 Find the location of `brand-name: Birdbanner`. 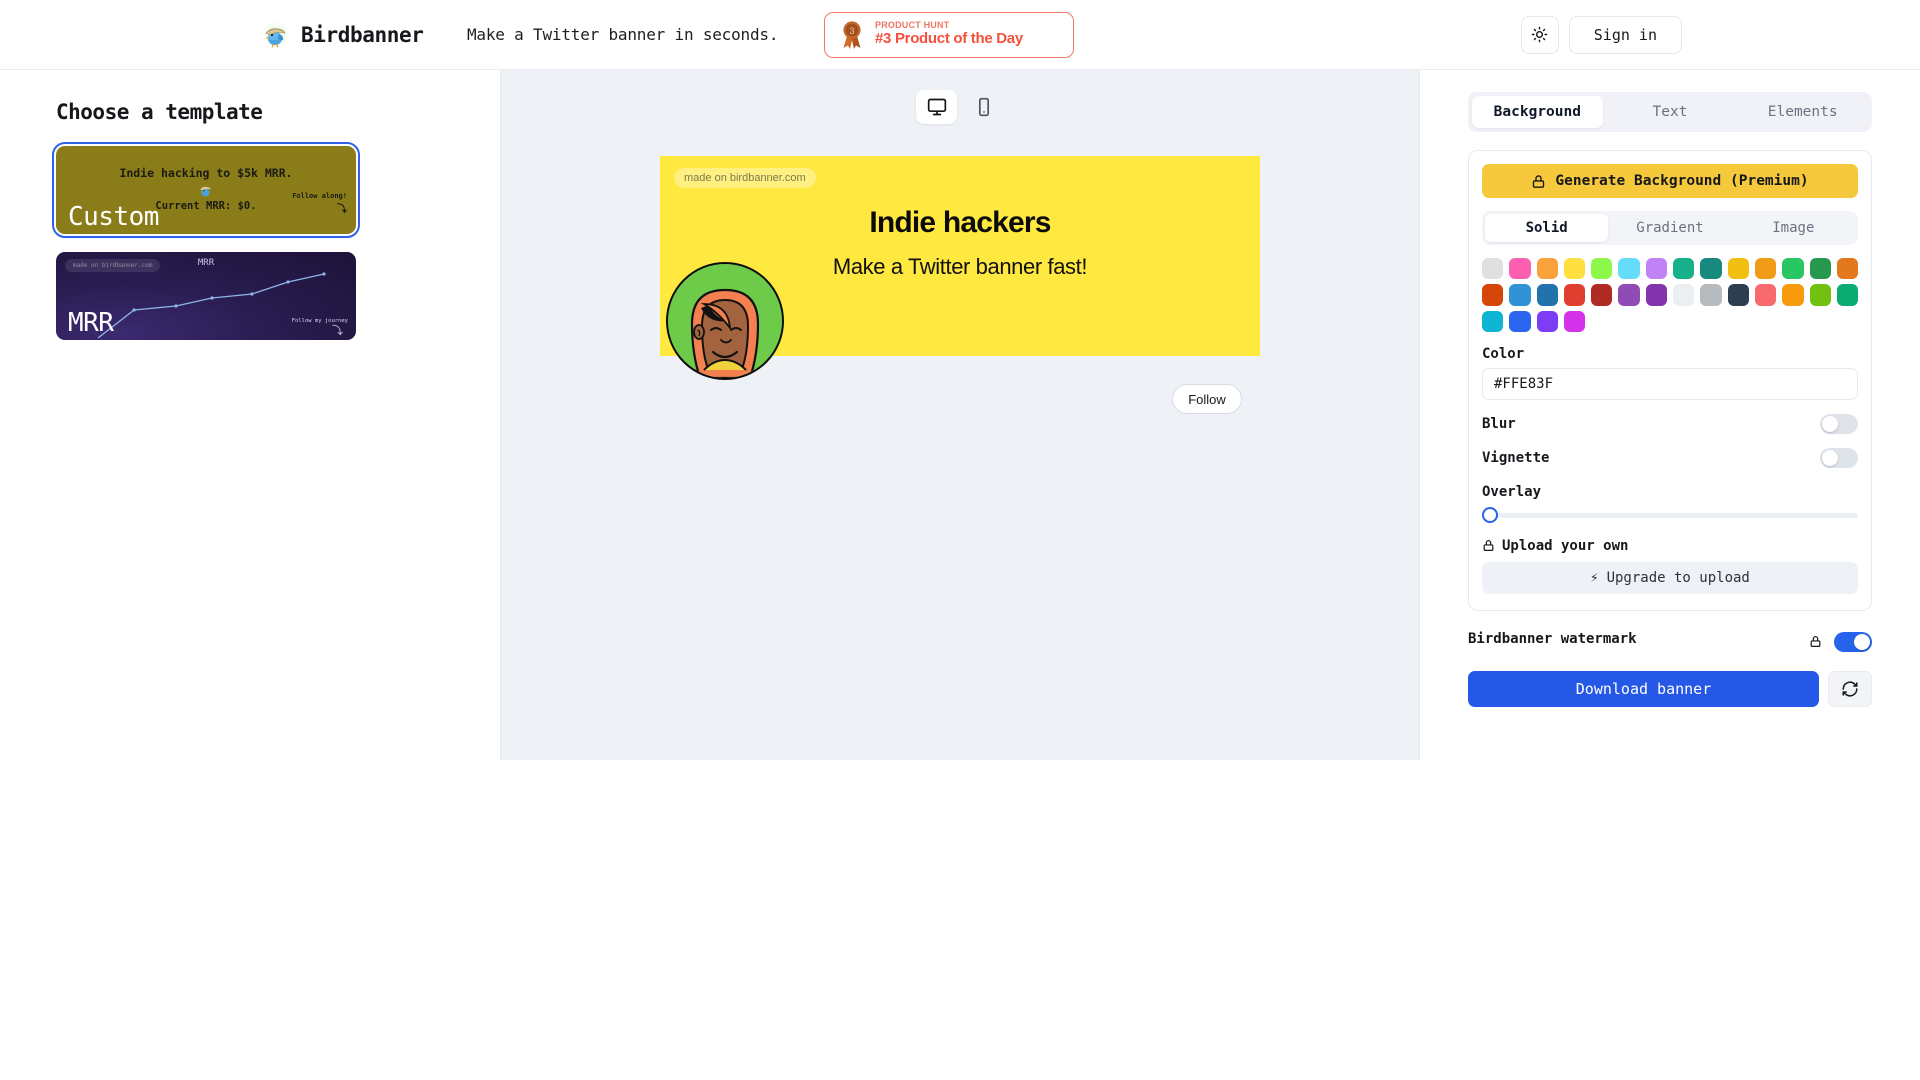

brand-name: Birdbanner is located at coordinates (362, 34).